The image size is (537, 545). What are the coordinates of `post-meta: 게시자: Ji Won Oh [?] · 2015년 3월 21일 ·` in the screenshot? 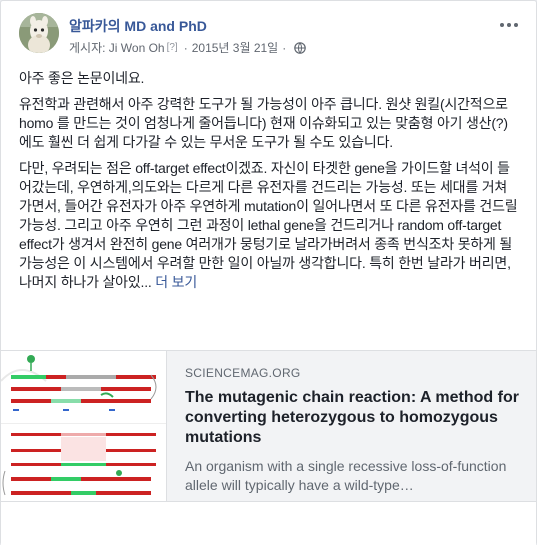 It's located at (188, 47).